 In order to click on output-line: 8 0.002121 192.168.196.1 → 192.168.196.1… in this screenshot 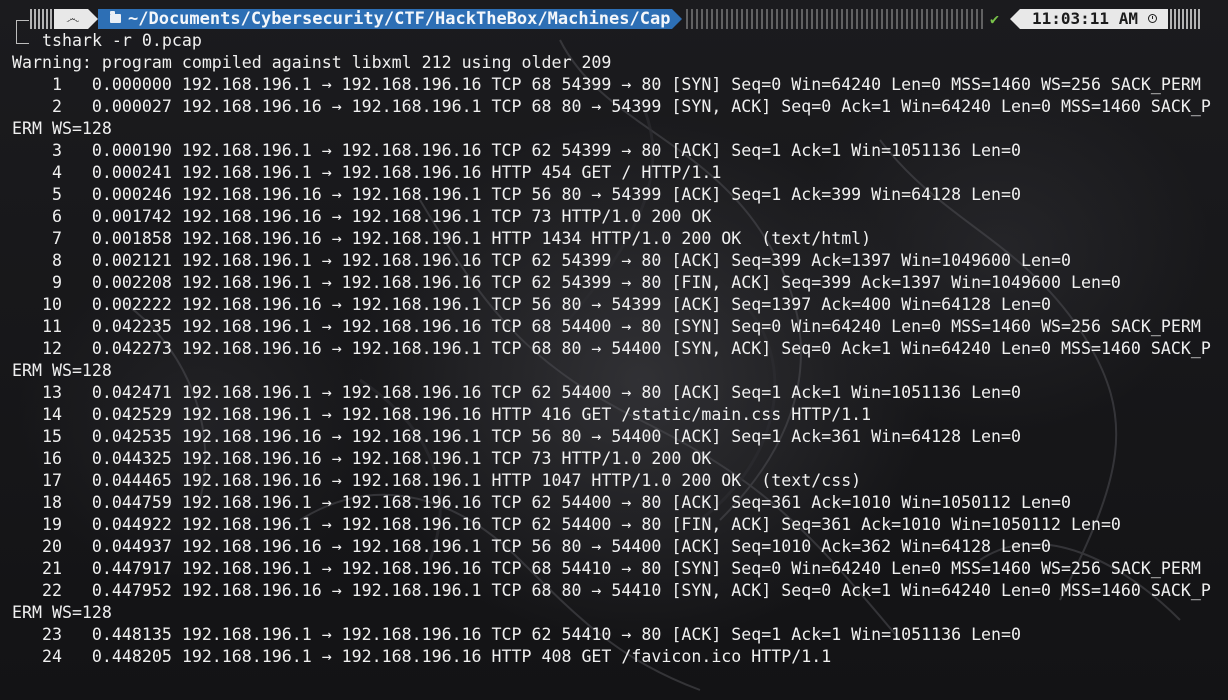, I will do `click(541, 260)`.